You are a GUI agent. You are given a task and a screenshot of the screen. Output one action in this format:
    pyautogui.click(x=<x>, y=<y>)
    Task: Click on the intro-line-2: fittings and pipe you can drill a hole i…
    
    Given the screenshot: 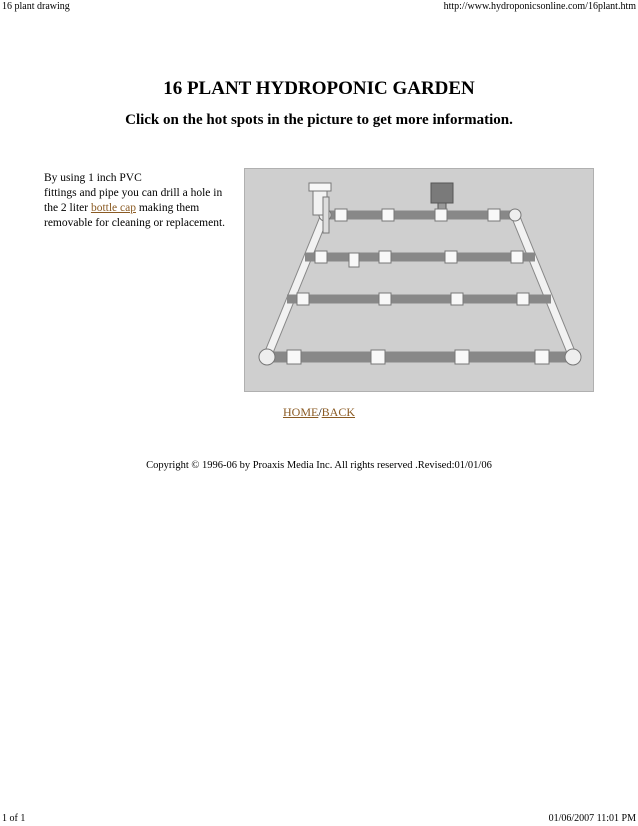 What is the action you would take?
    pyautogui.click(x=133, y=193)
    